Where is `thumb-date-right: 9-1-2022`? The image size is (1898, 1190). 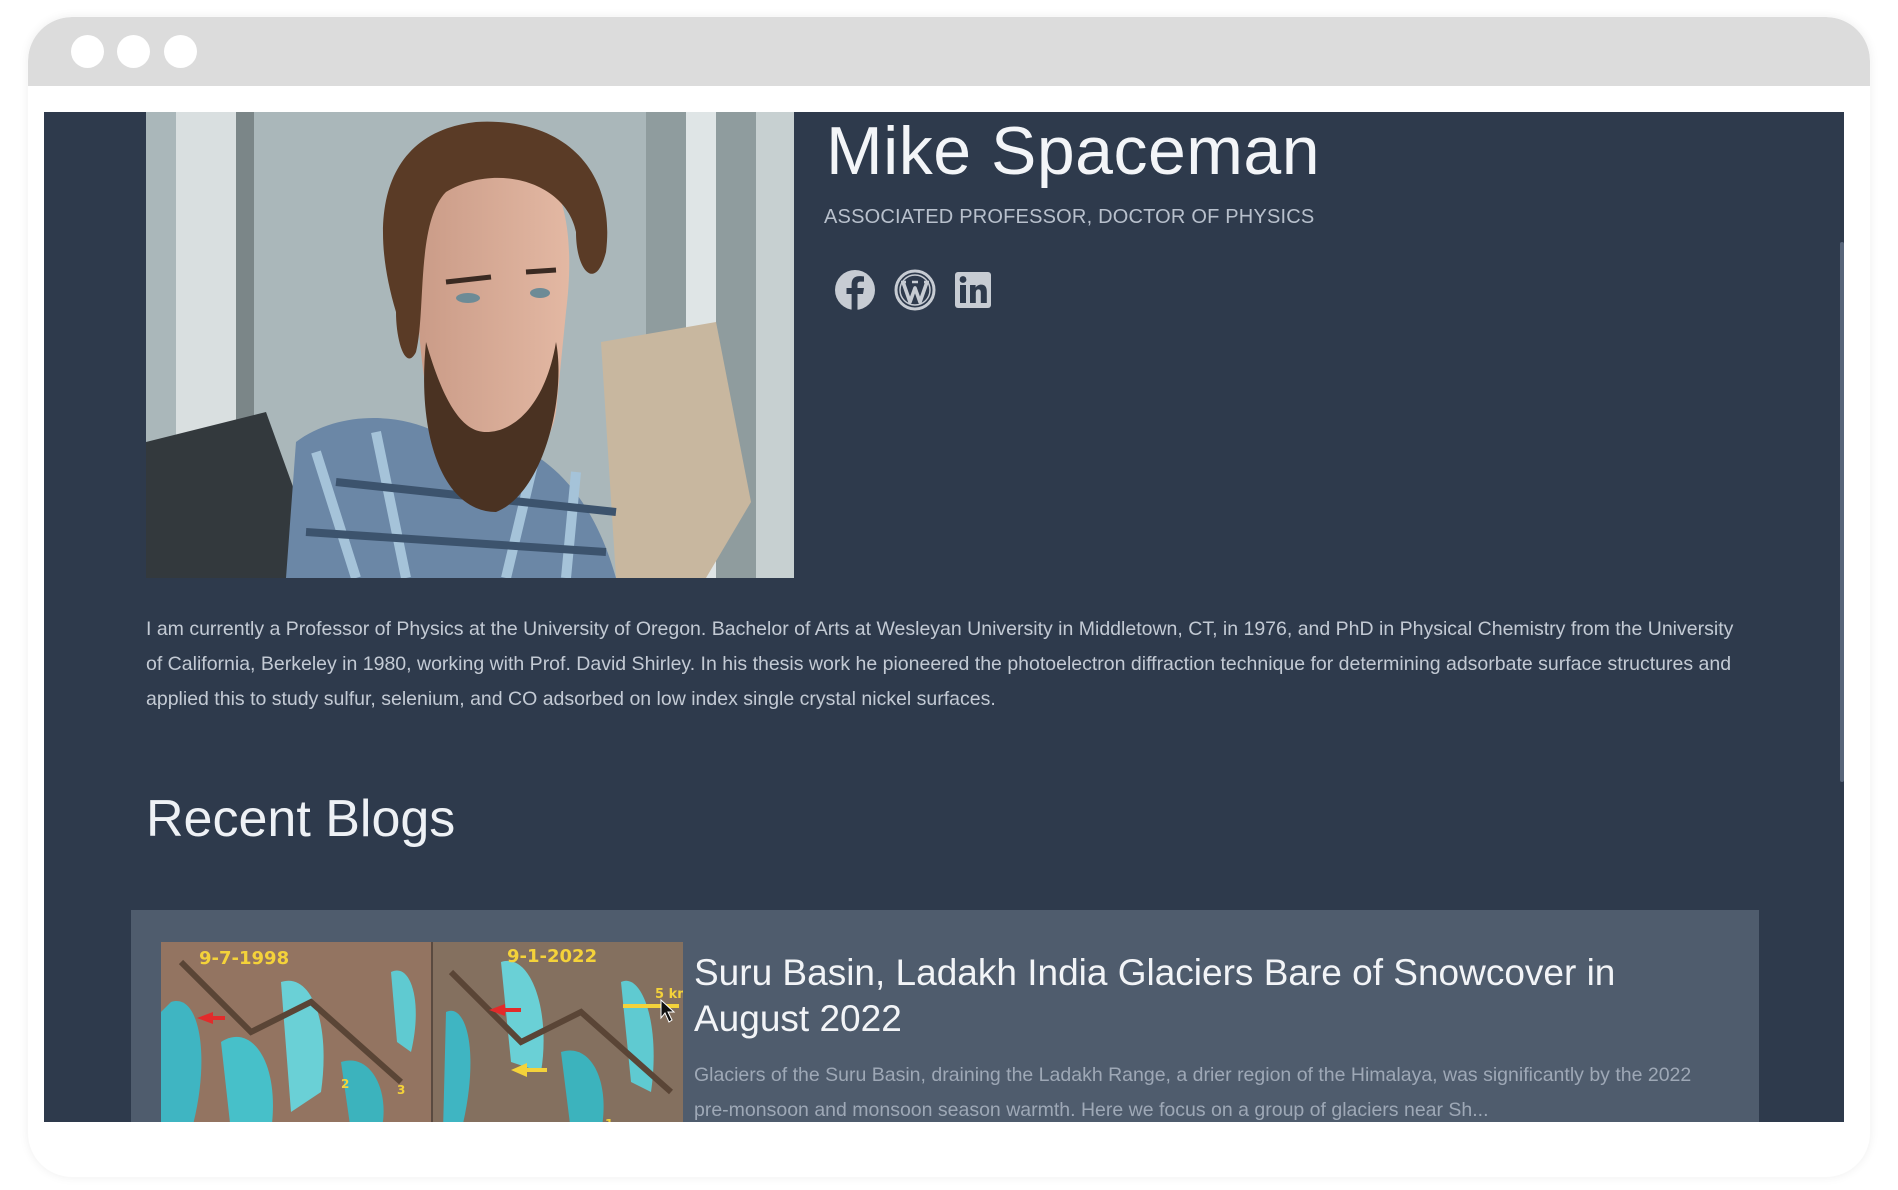 thumb-date-right: 9-1-2022 is located at coordinates (552, 956).